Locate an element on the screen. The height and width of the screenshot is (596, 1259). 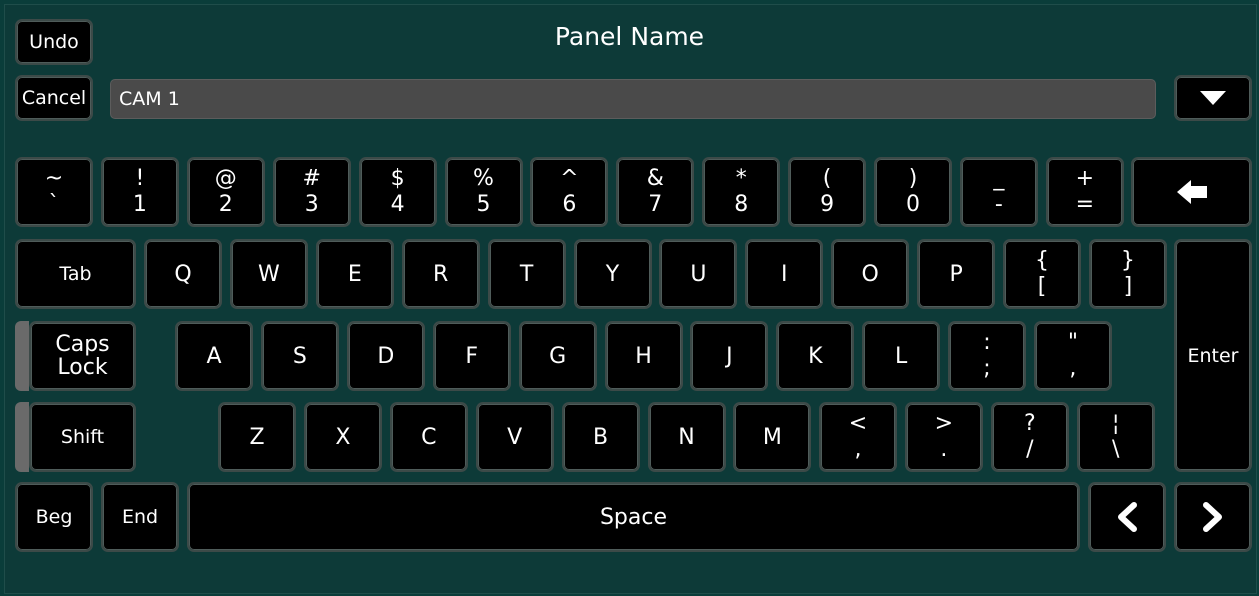
number-key: + = is located at coordinates (1084, 192).